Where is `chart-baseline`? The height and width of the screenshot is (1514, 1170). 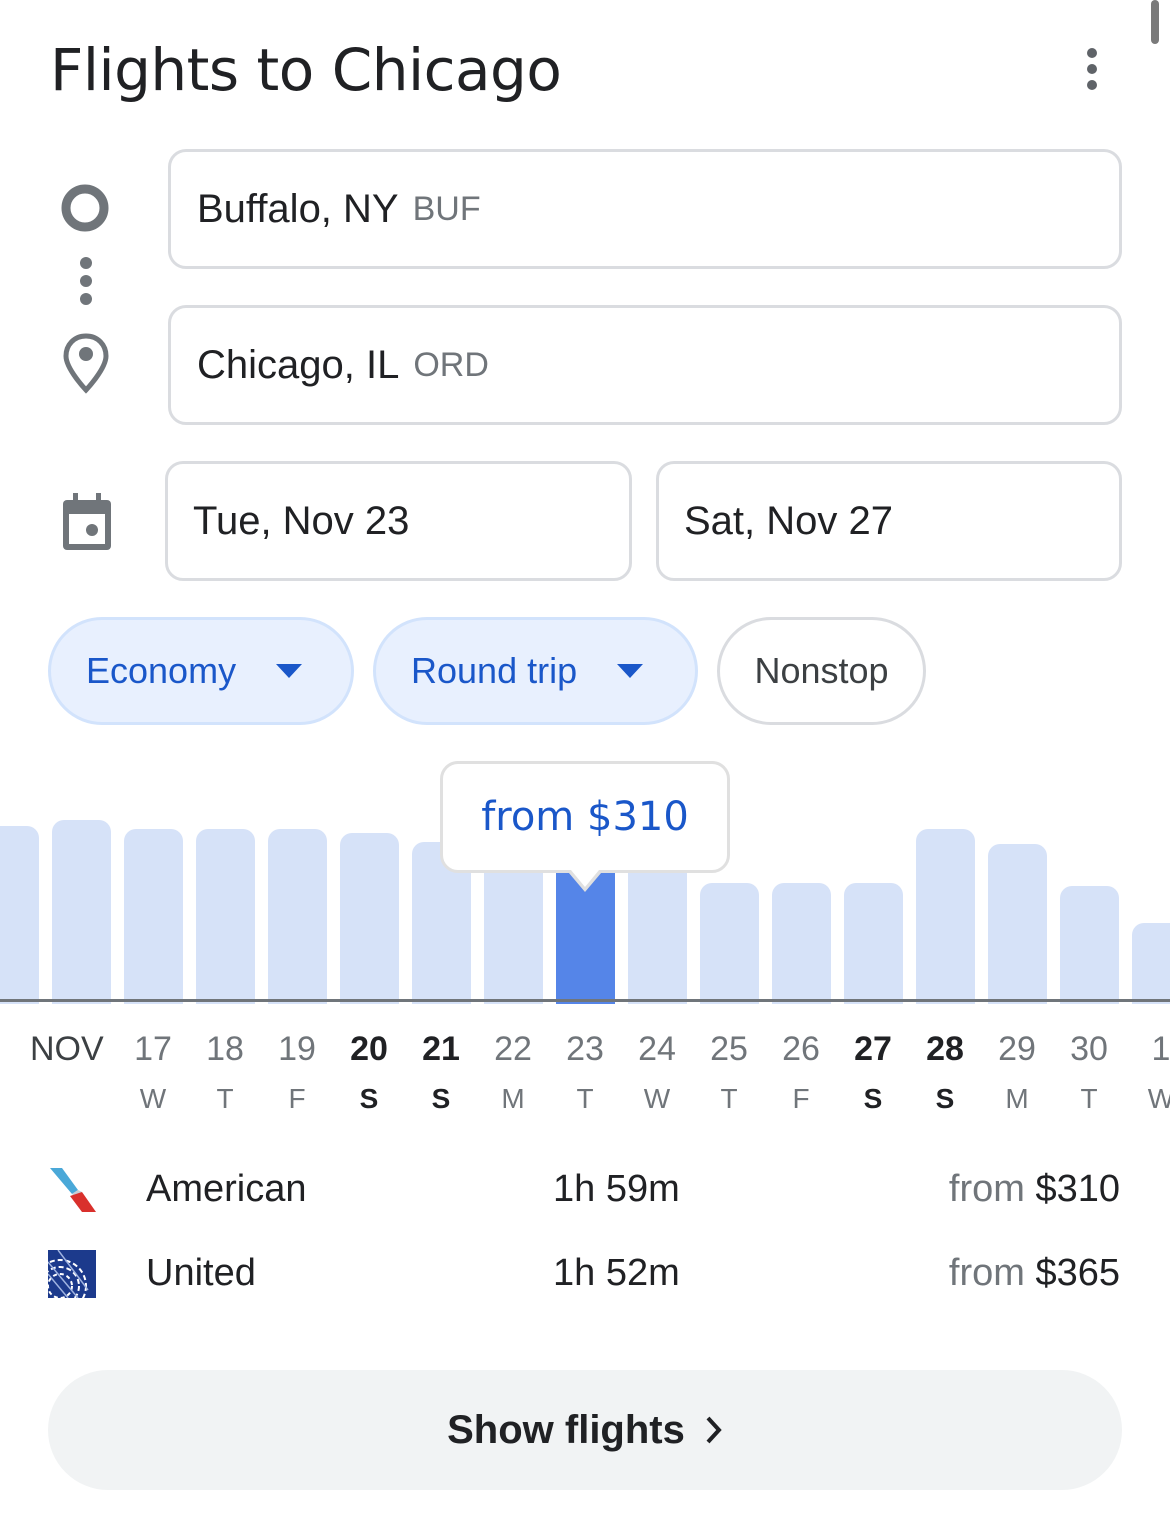 chart-baseline is located at coordinates (585, 1000).